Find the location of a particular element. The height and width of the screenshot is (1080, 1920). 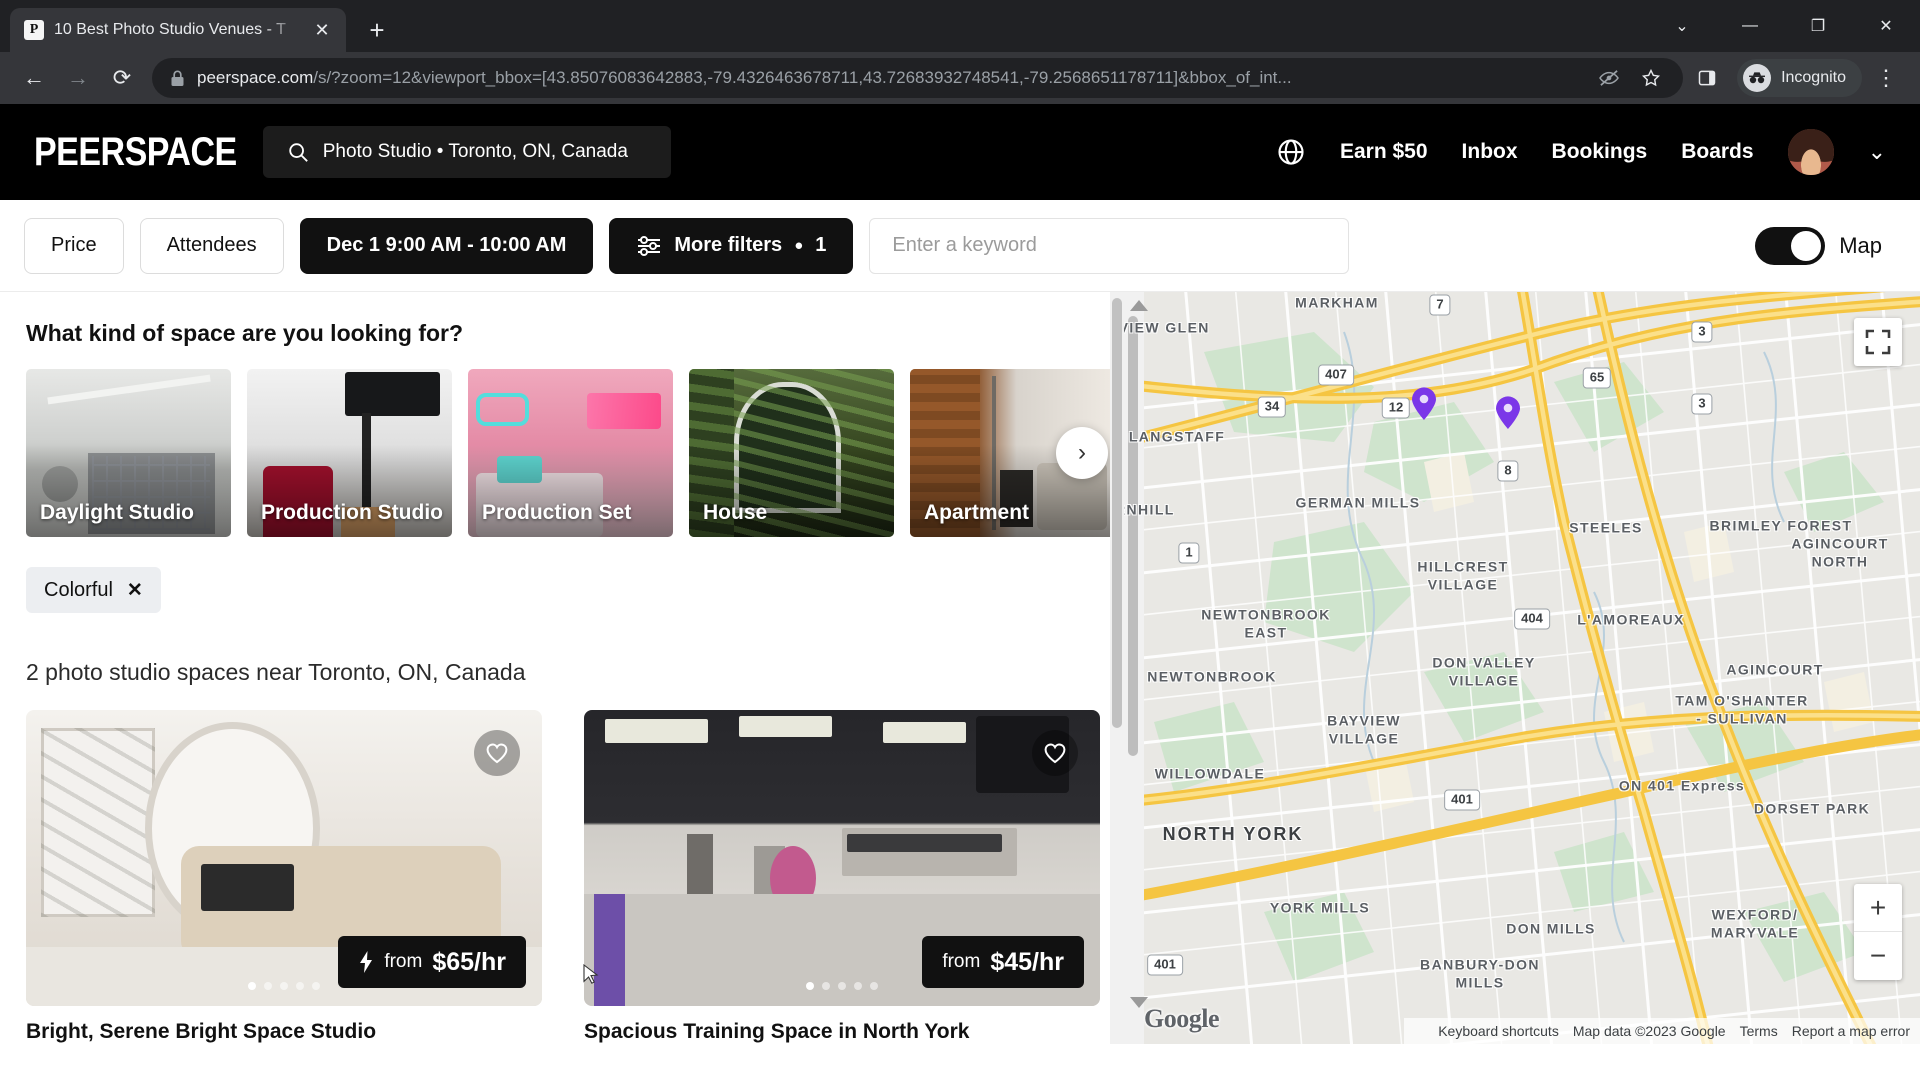

side-panel-icon is located at coordinates (1707, 78).